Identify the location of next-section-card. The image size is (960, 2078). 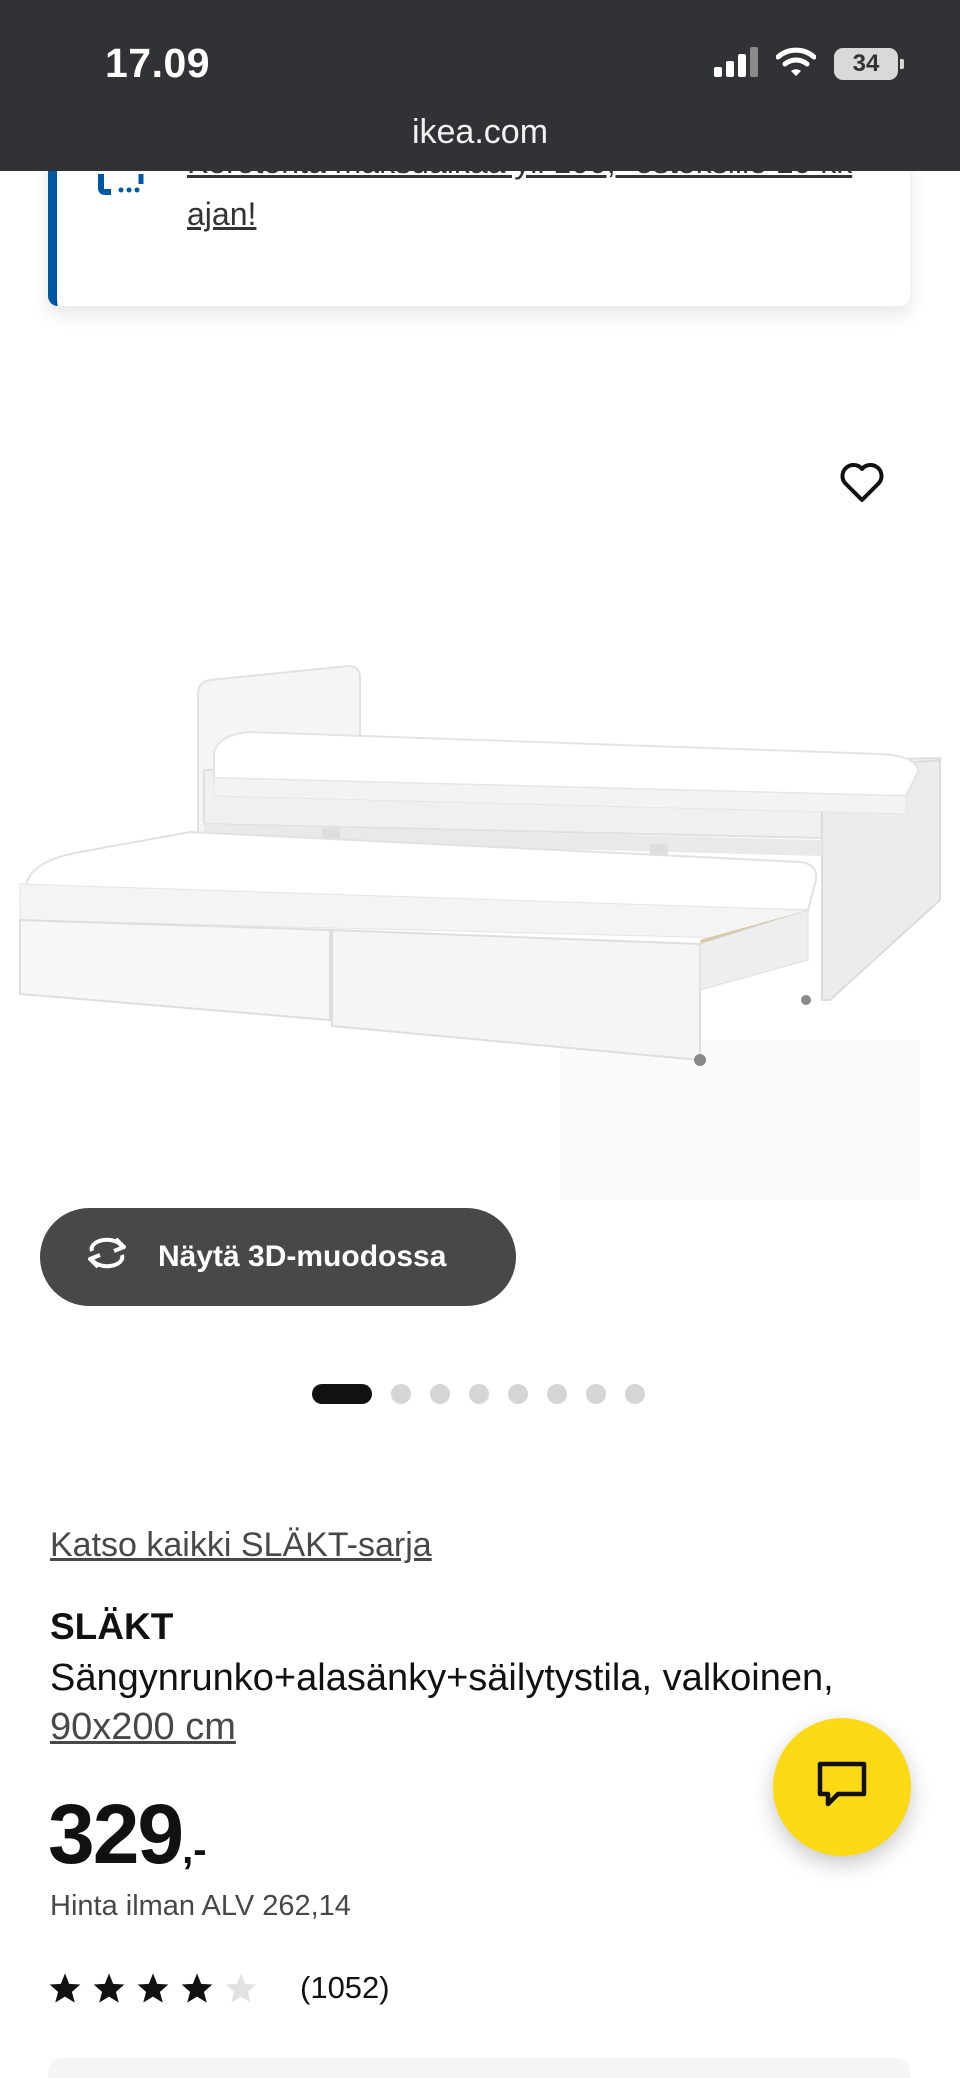
(479, 2068).